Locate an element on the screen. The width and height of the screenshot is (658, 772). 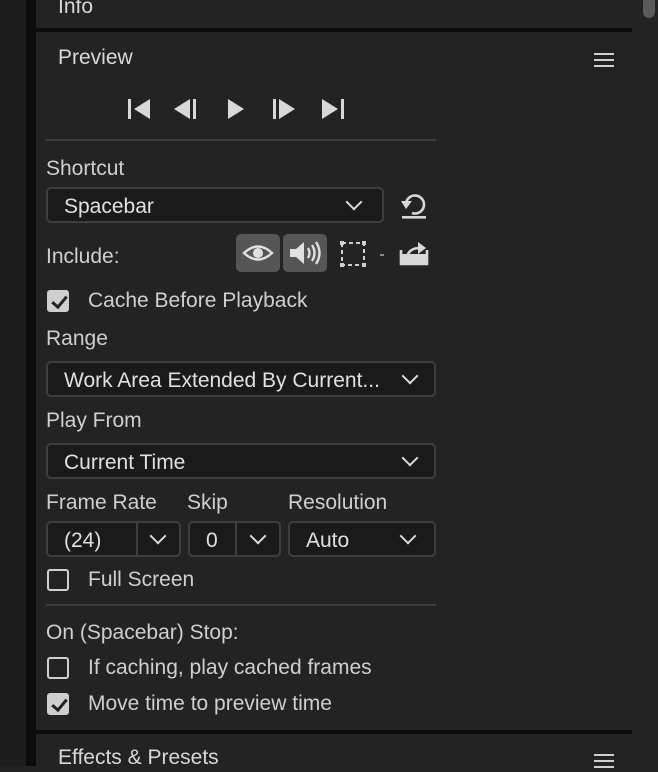
play-from-dropdown: Current Time is located at coordinates (241, 461).